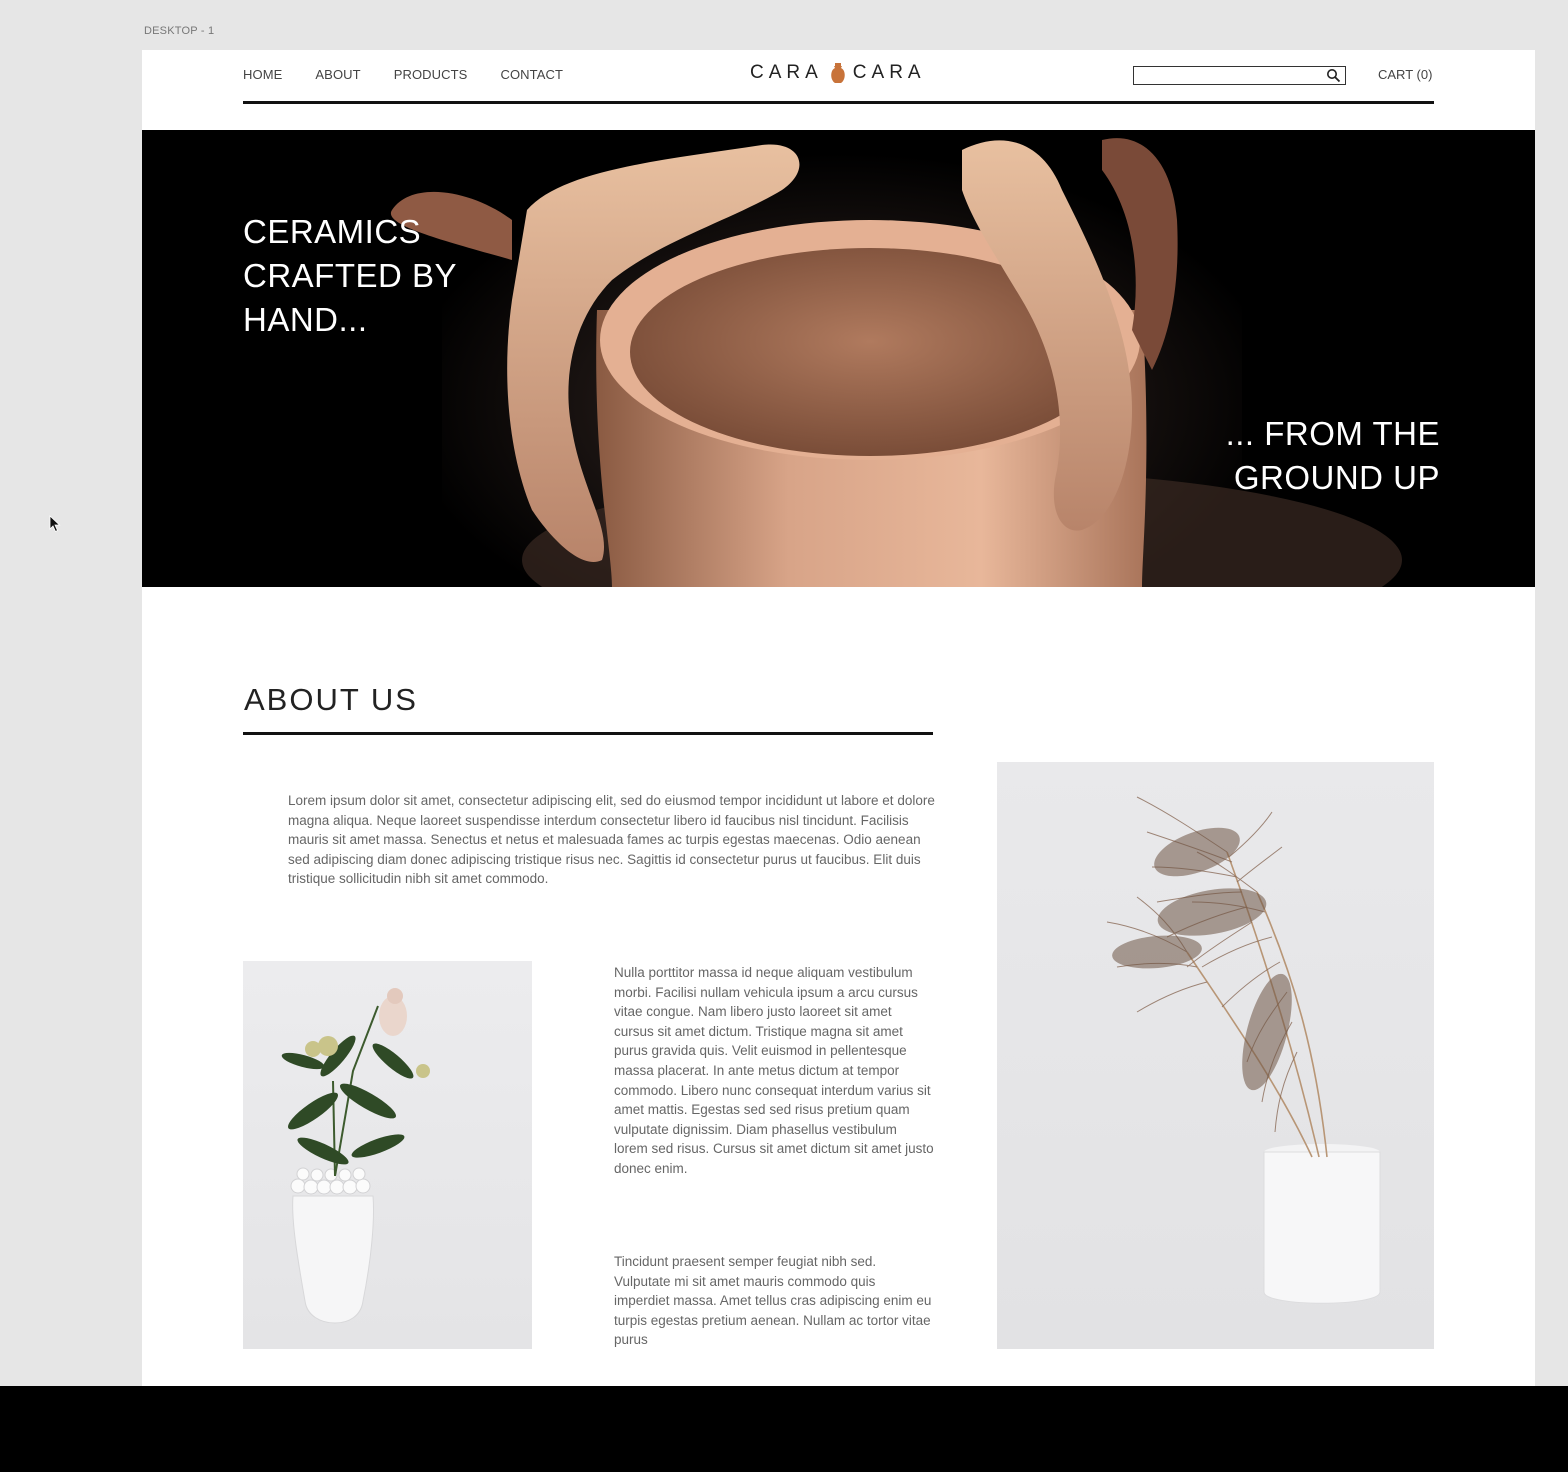 The height and width of the screenshot is (1472, 1568). Describe the element at coordinates (55, 524) in the screenshot. I see `cursor-icon` at that location.